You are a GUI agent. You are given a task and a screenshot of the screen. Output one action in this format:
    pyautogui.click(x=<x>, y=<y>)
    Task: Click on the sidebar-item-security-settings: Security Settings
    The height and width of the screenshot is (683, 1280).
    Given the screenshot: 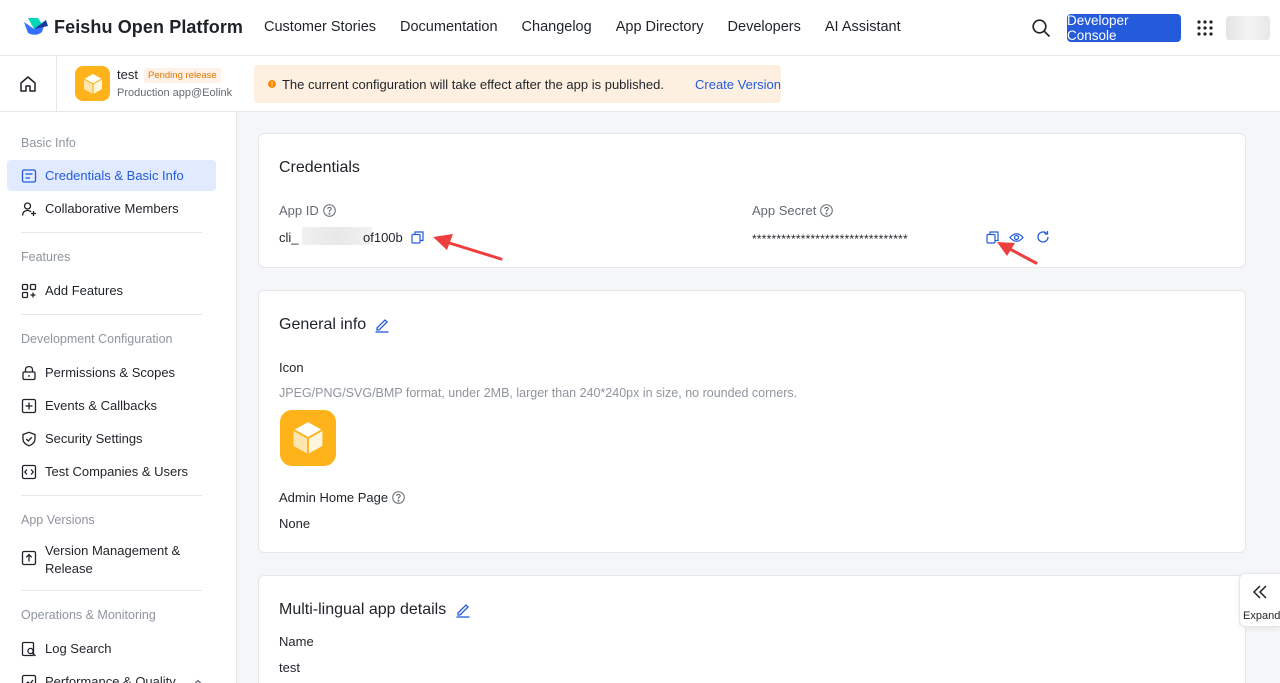 What is the action you would take?
    pyautogui.click(x=111, y=438)
    